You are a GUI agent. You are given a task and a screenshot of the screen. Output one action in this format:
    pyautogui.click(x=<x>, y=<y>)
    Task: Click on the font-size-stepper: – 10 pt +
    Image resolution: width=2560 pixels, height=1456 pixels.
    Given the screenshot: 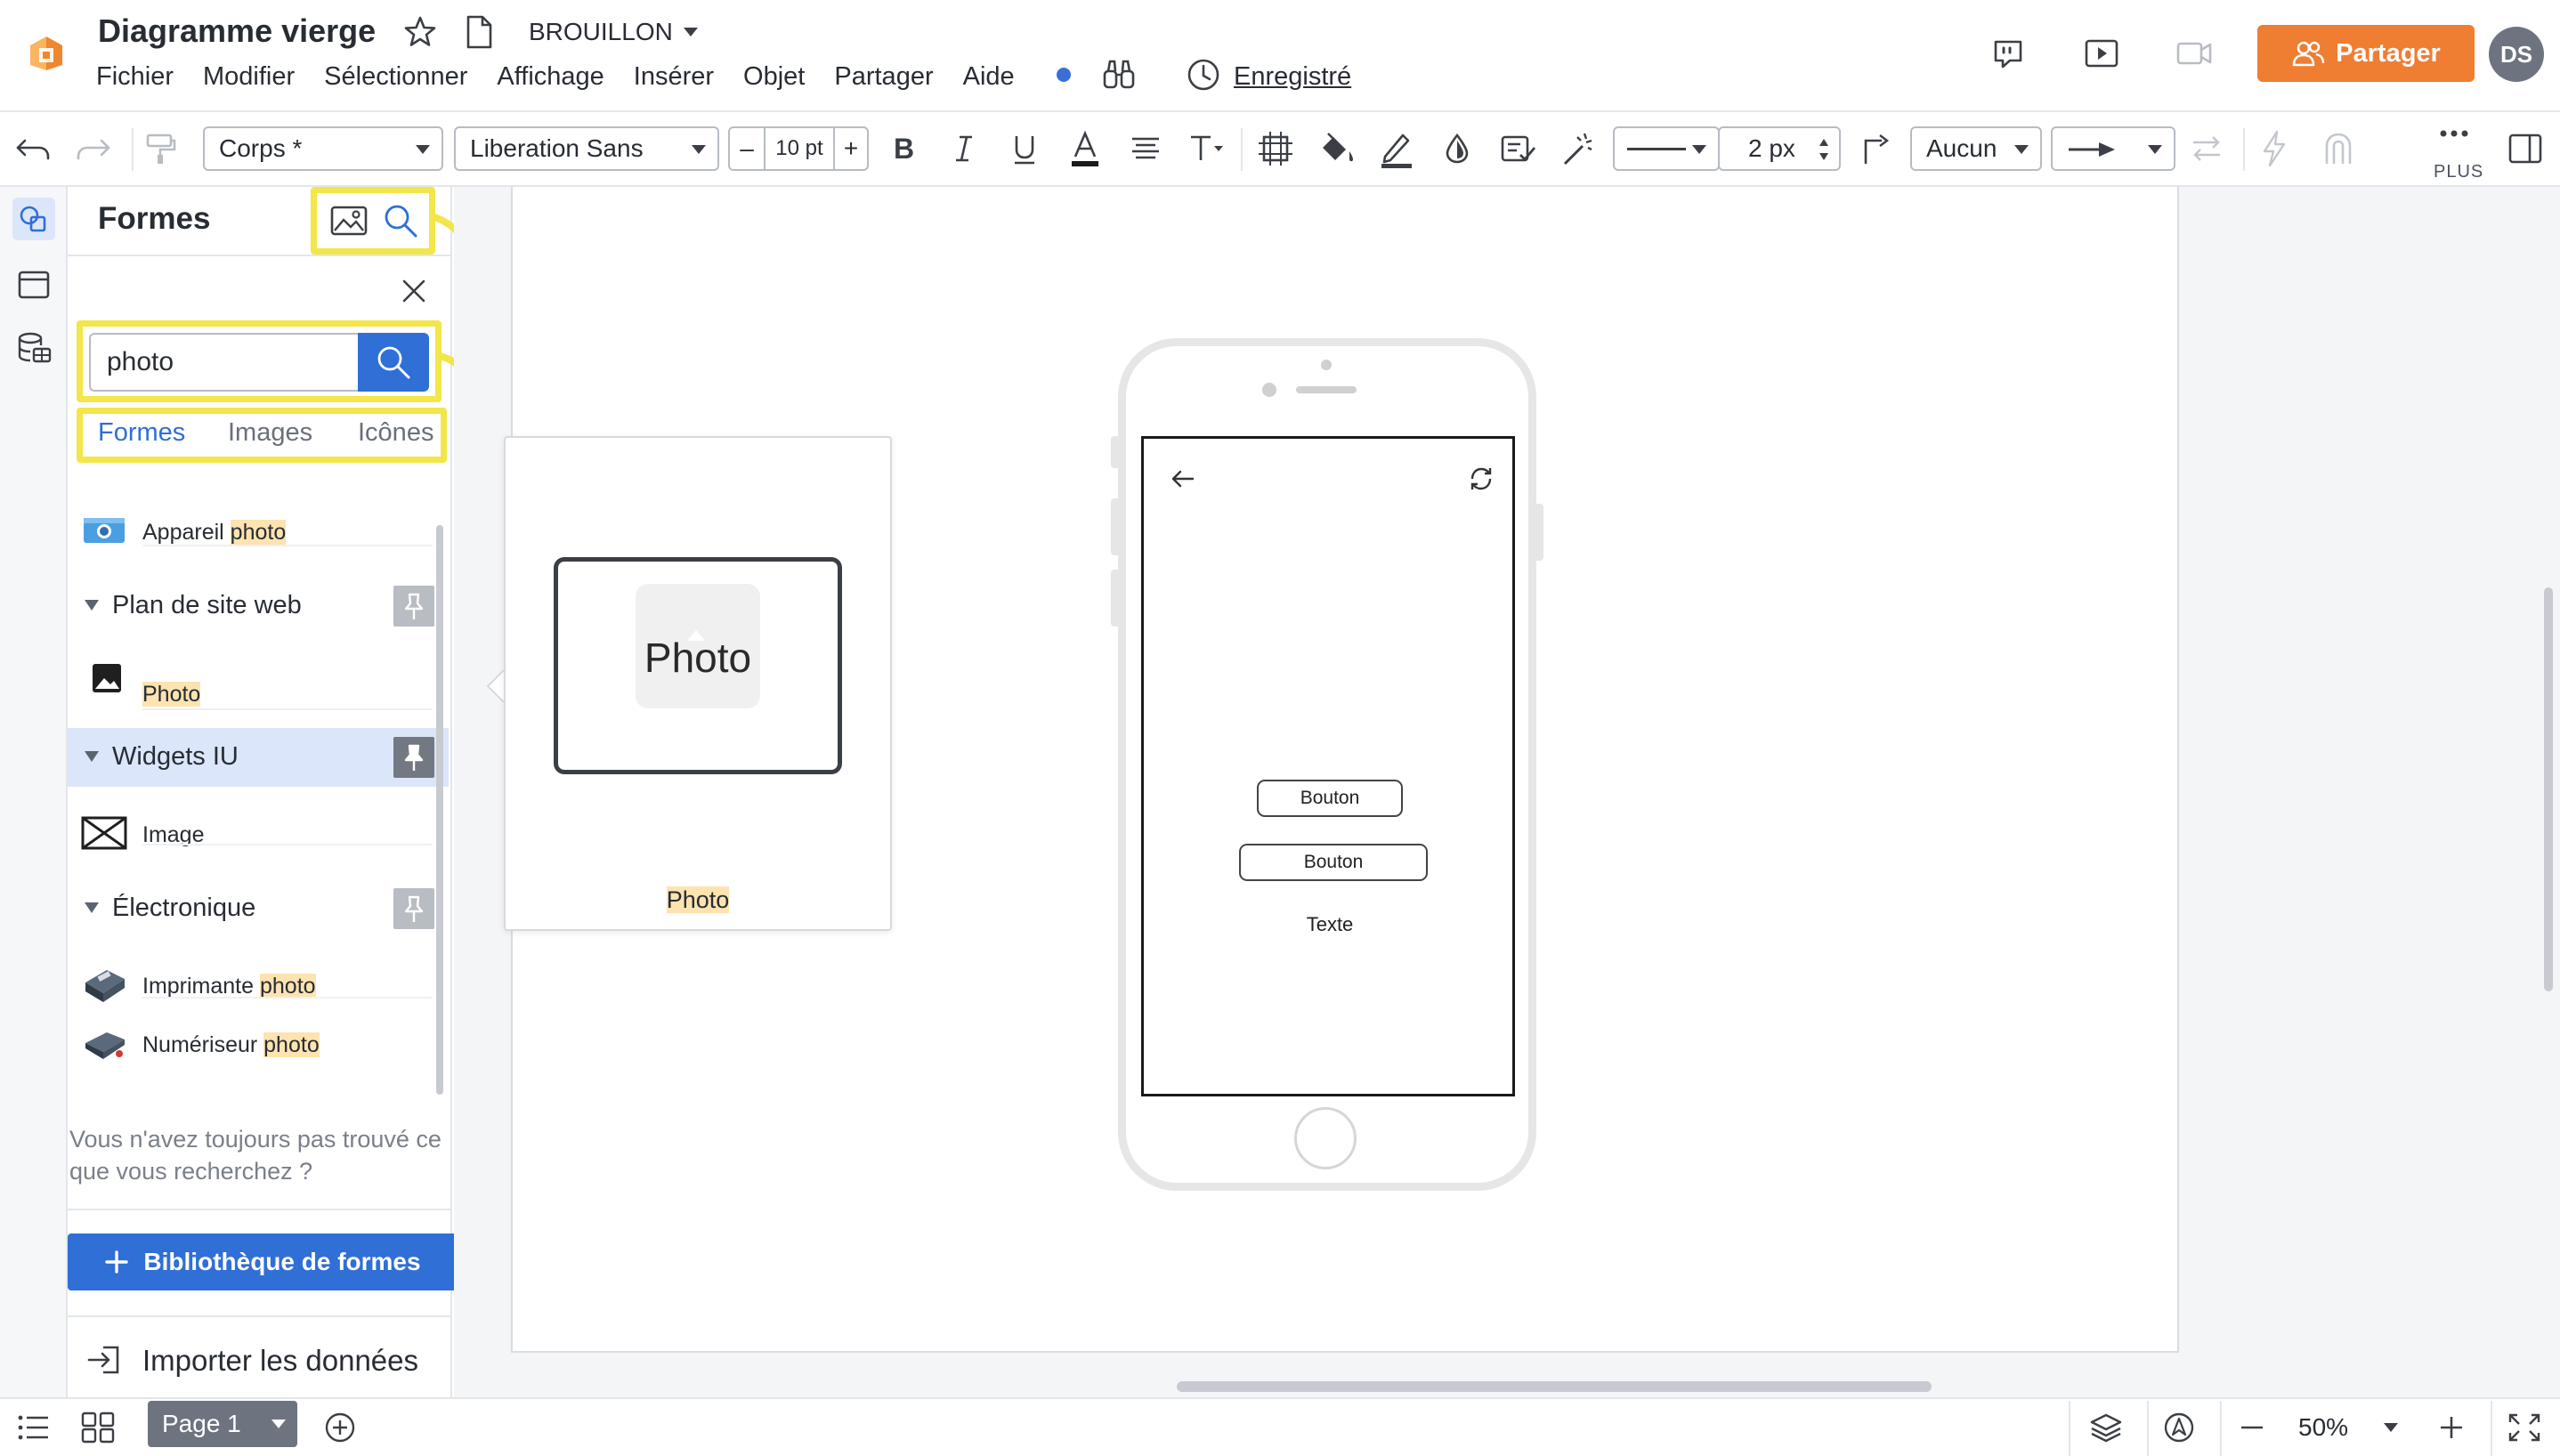 What is the action you would take?
    pyautogui.click(x=799, y=148)
    